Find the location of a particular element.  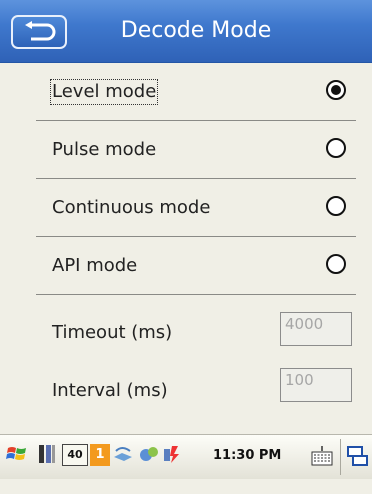

timeout-label: Timeout (ms) is located at coordinates (112, 332).